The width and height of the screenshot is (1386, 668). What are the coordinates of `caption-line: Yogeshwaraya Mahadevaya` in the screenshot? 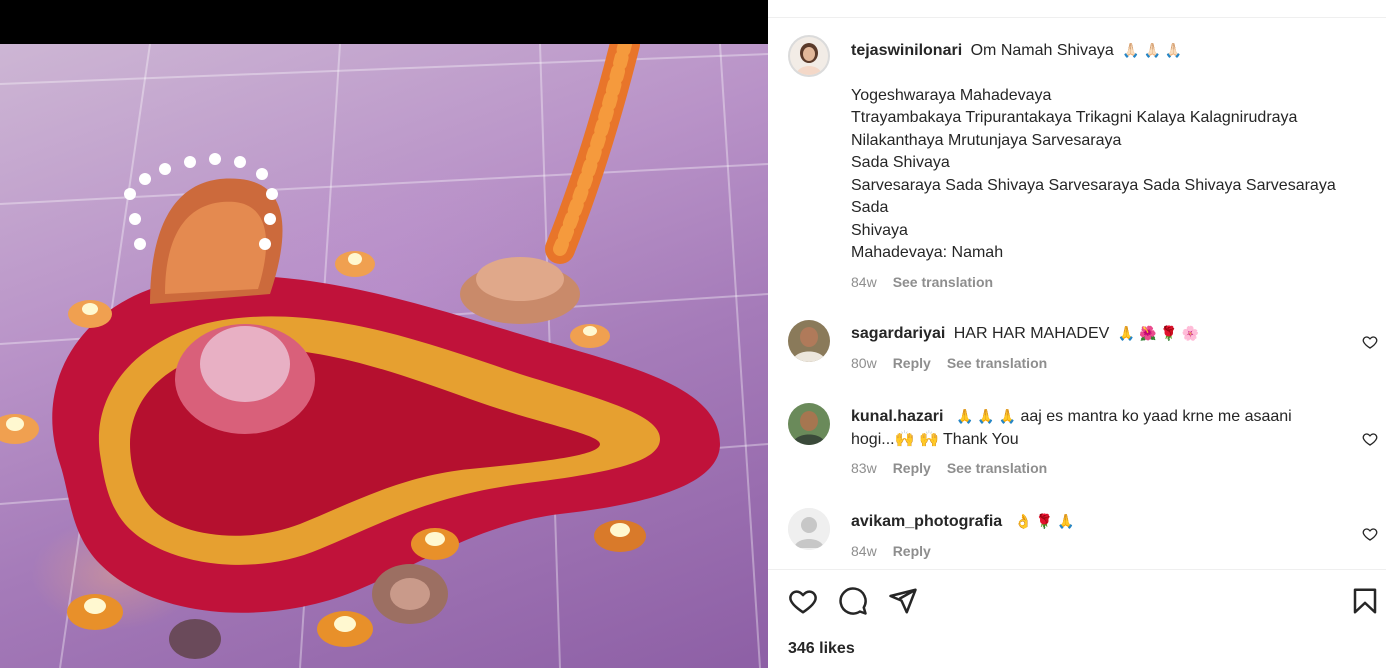 It's located at (951, 95).